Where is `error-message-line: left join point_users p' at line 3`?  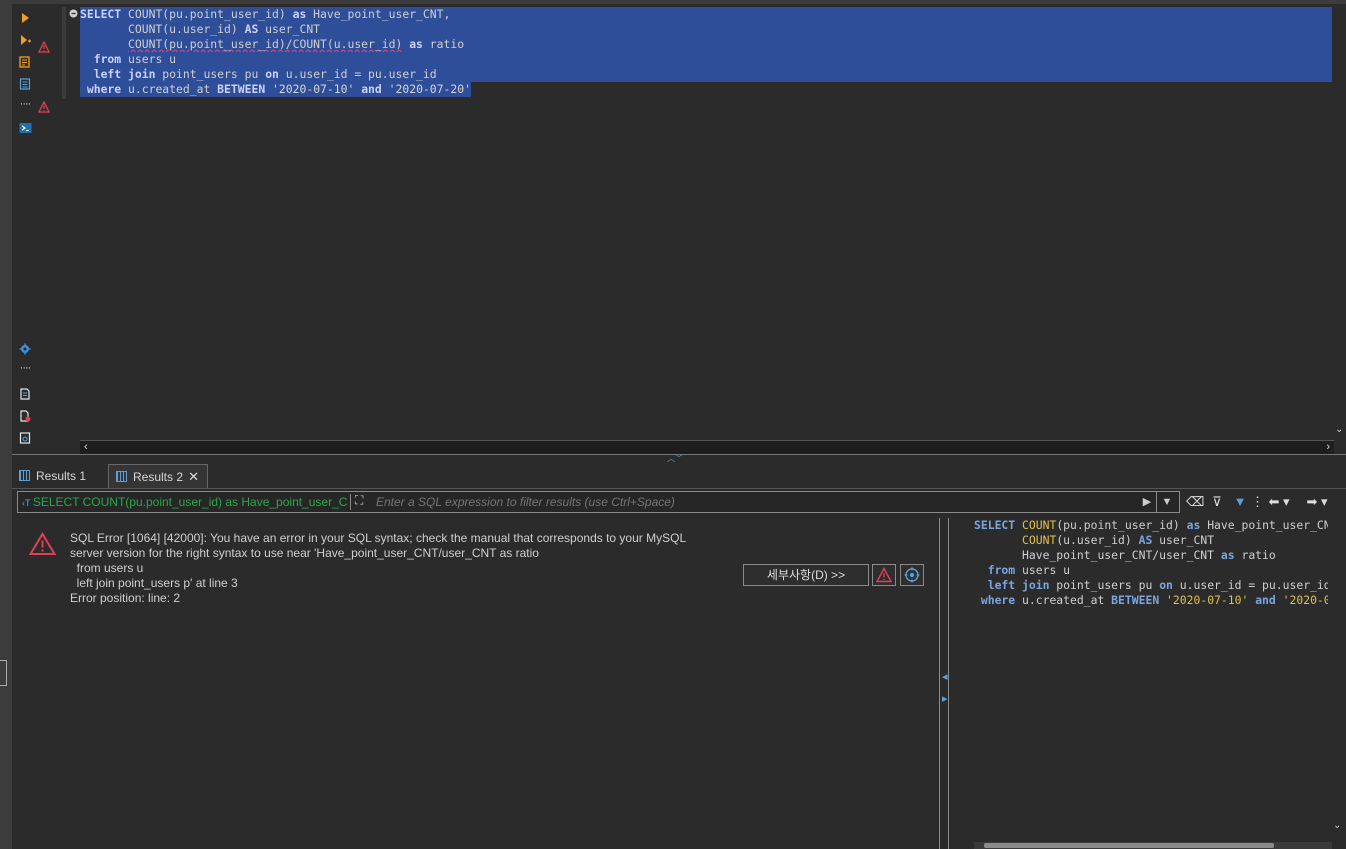 error-message-line: left join point_users p' at line 3 is located at coordinates (154, 583).